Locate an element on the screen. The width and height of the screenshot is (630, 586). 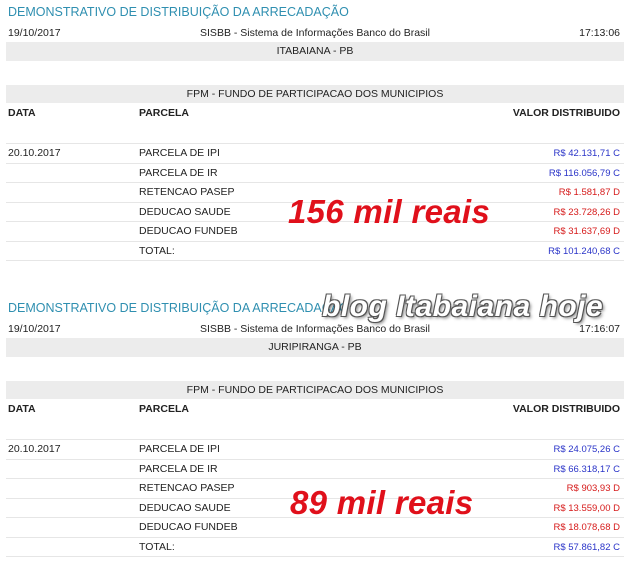
row-value: R$ 57.861,82 C is located at coordinates (586, 547).